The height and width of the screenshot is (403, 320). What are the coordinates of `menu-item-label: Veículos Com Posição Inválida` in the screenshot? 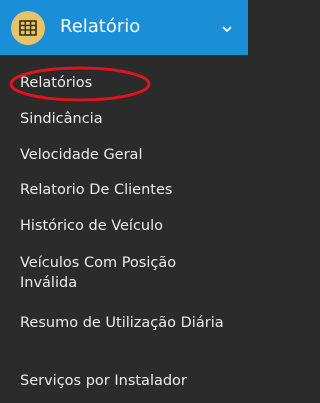 It's located at (98, 273).